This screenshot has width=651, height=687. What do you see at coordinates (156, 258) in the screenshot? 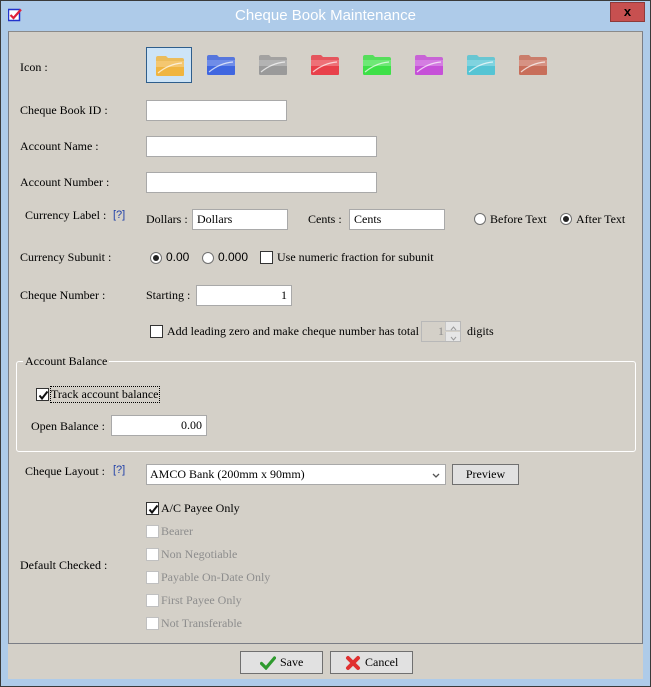
I see `subunit-2dp-radio` at bounding box center [156, 258].